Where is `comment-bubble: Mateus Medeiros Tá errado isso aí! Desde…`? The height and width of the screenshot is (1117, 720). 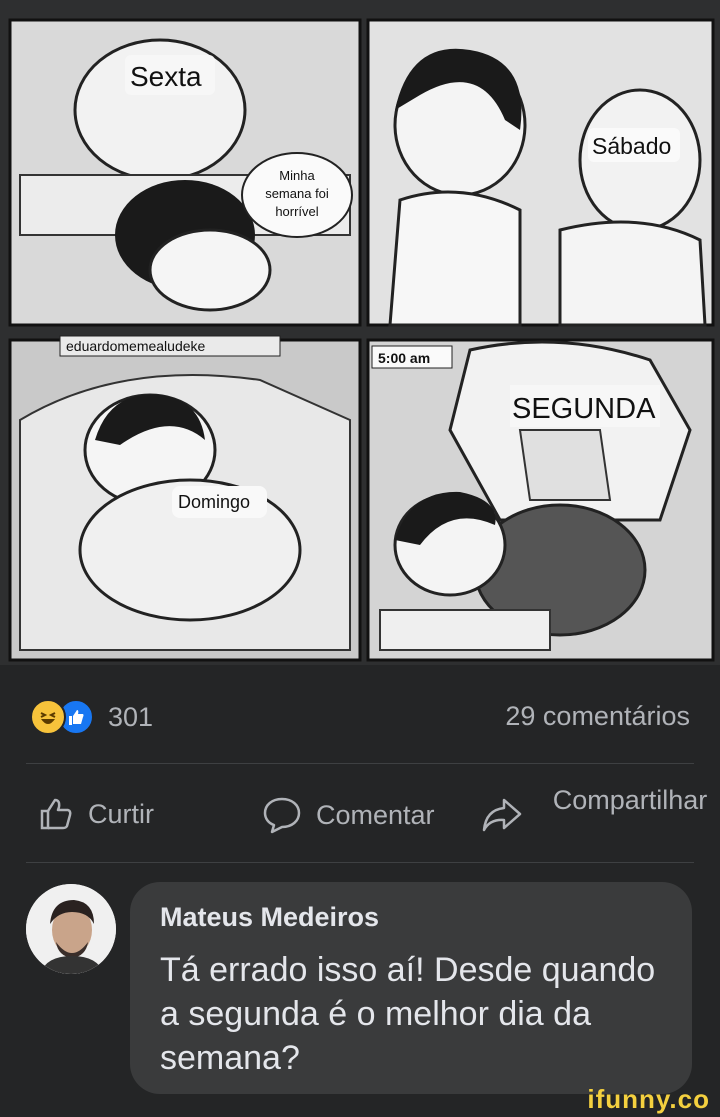
comment-bubble: Mateus Medeiros Tá errado isso aí! Desde… is located at coordinates (411, 988).